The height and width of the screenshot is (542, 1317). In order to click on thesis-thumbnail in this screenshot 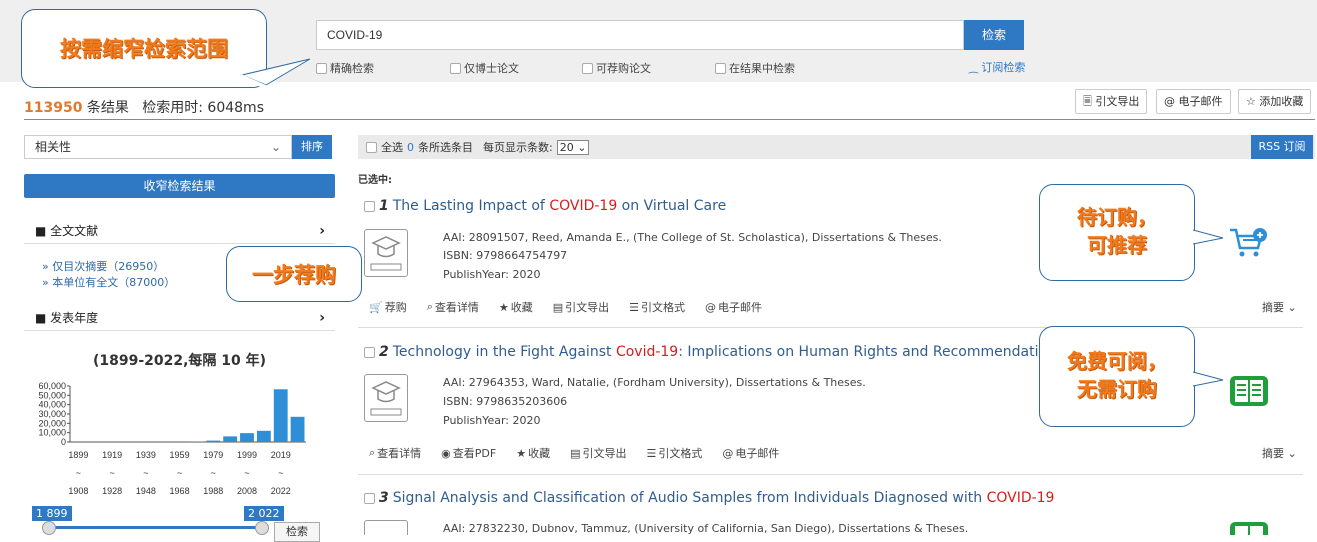, I will do `click(386, 527)`.